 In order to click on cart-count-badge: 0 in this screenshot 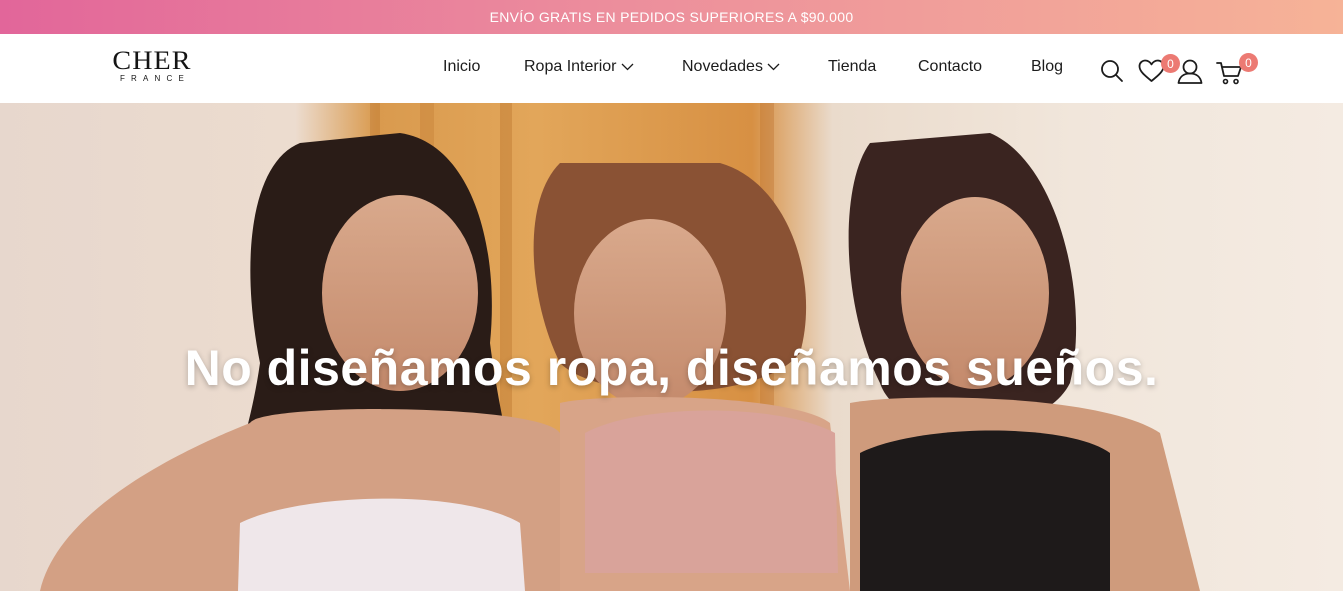, I will do `click(1248, 62)`.